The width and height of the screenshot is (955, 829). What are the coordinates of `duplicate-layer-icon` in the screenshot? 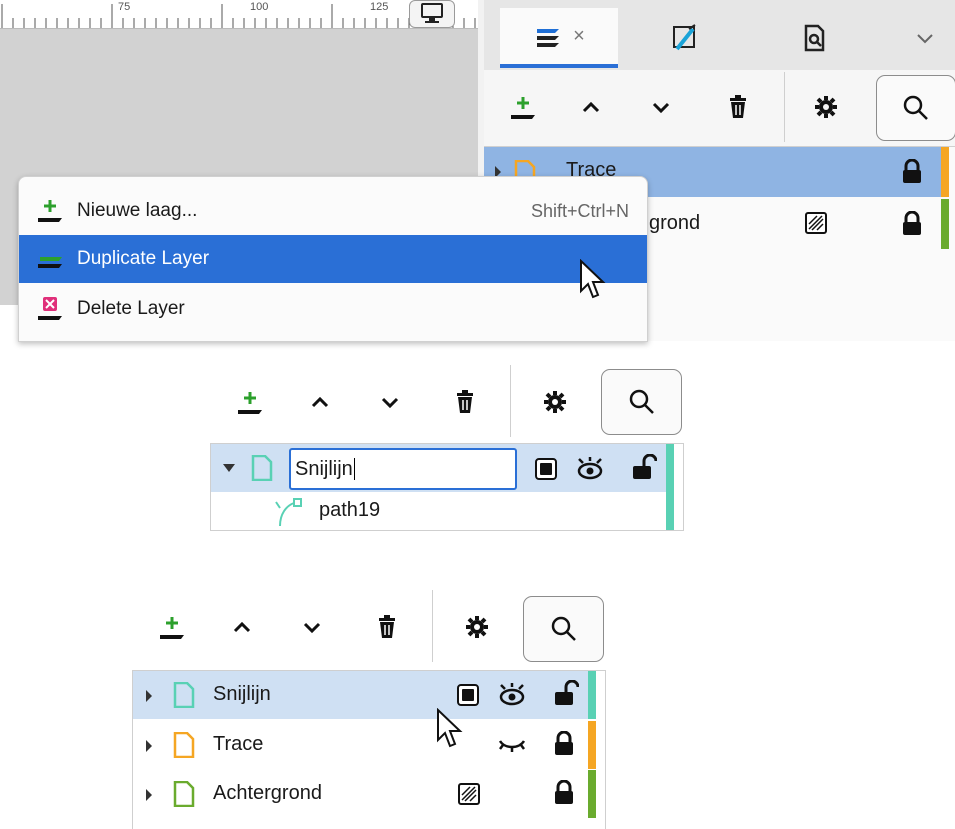 It's located at (50, 262).